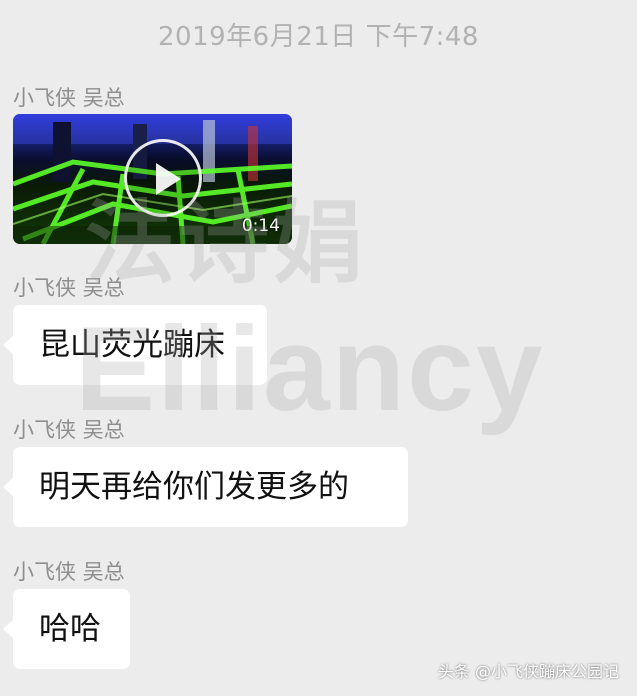 The height and width of the screenshot is (696, 637). Describe the element at coordinates (163, 178) in the screenshot. I see `play-icon` at that location.